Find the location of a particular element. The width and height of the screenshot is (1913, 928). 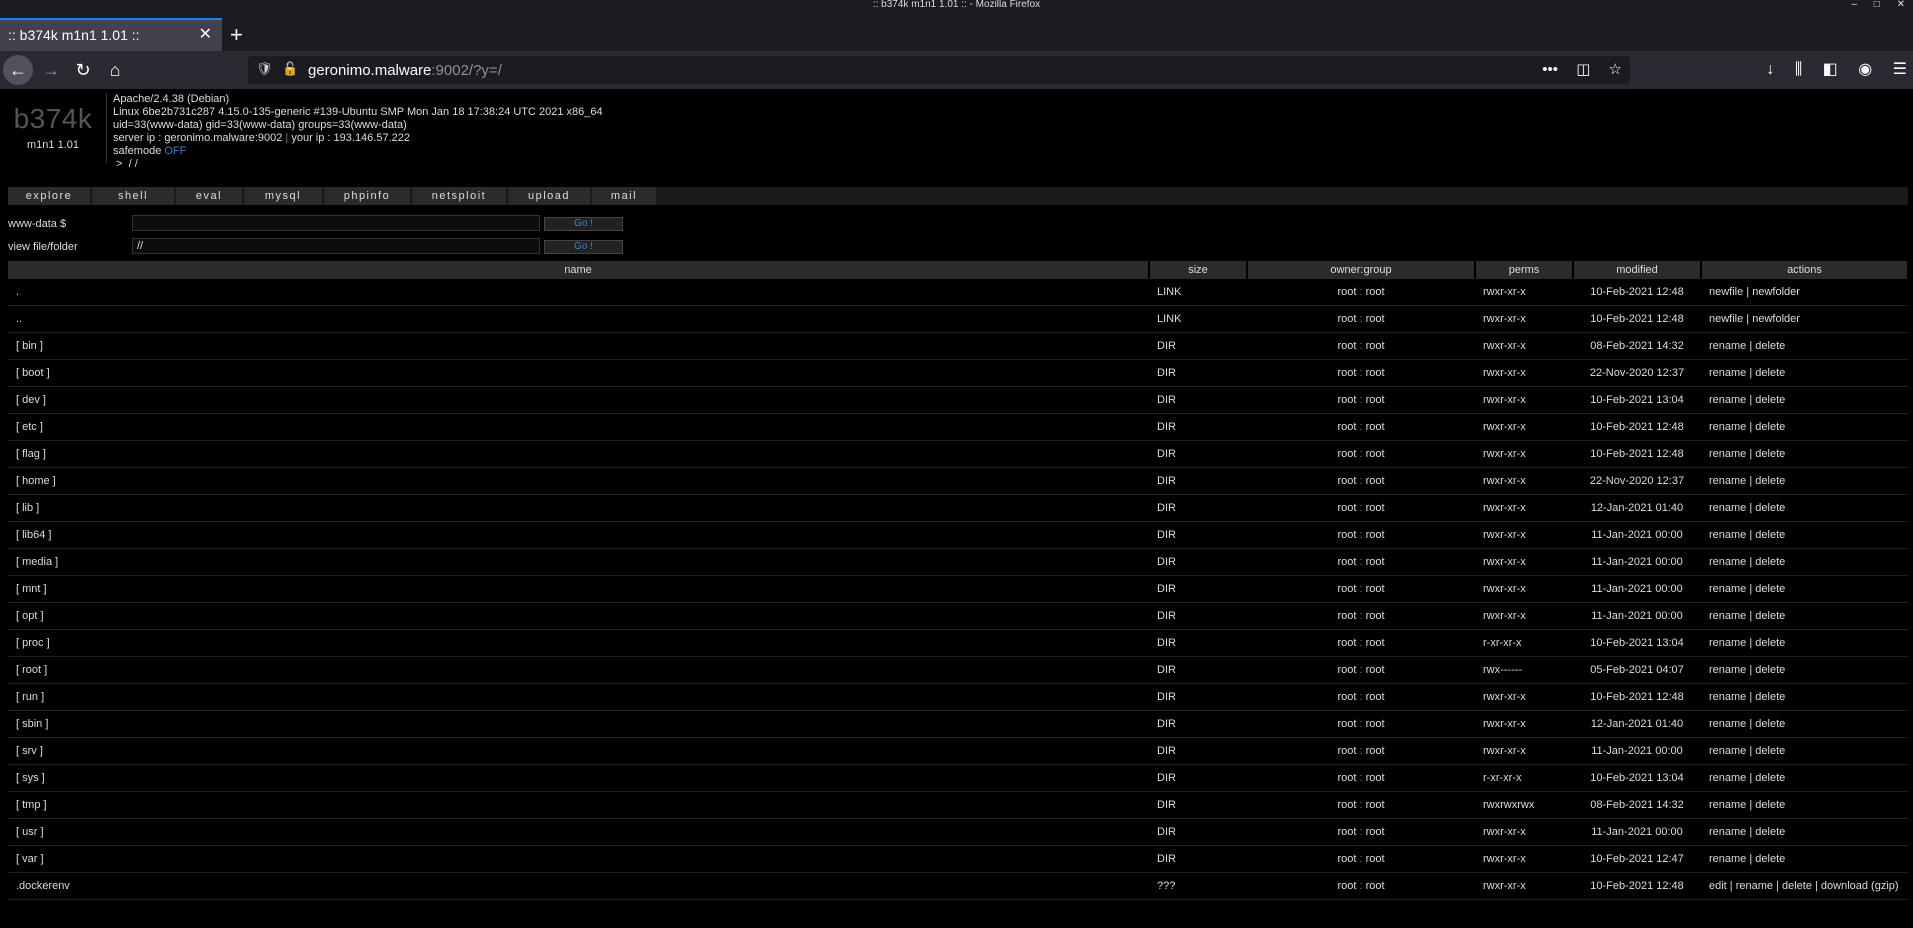

menu-upload: upload is located at coordinates (549, 196).